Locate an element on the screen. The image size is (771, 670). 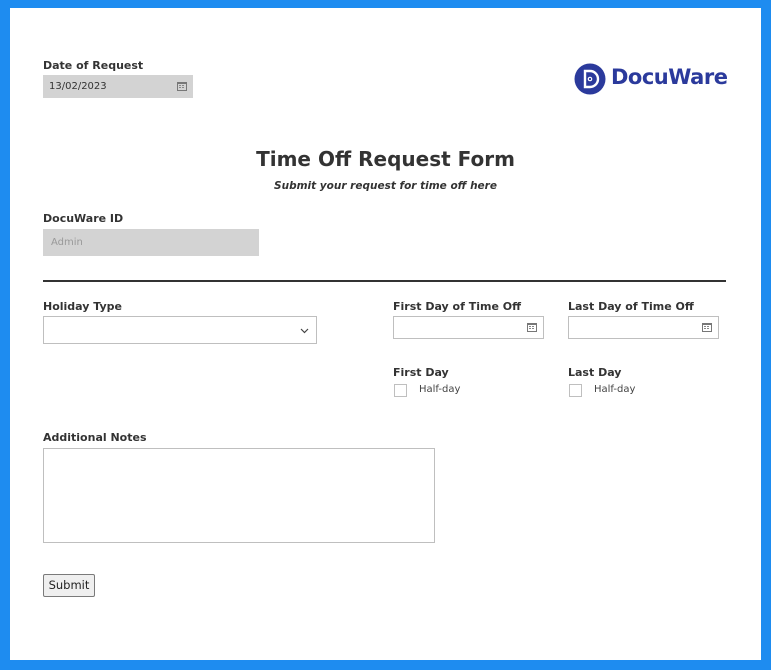
docuware-id-label: DocuWare ID is located at coordinates (83, 218).